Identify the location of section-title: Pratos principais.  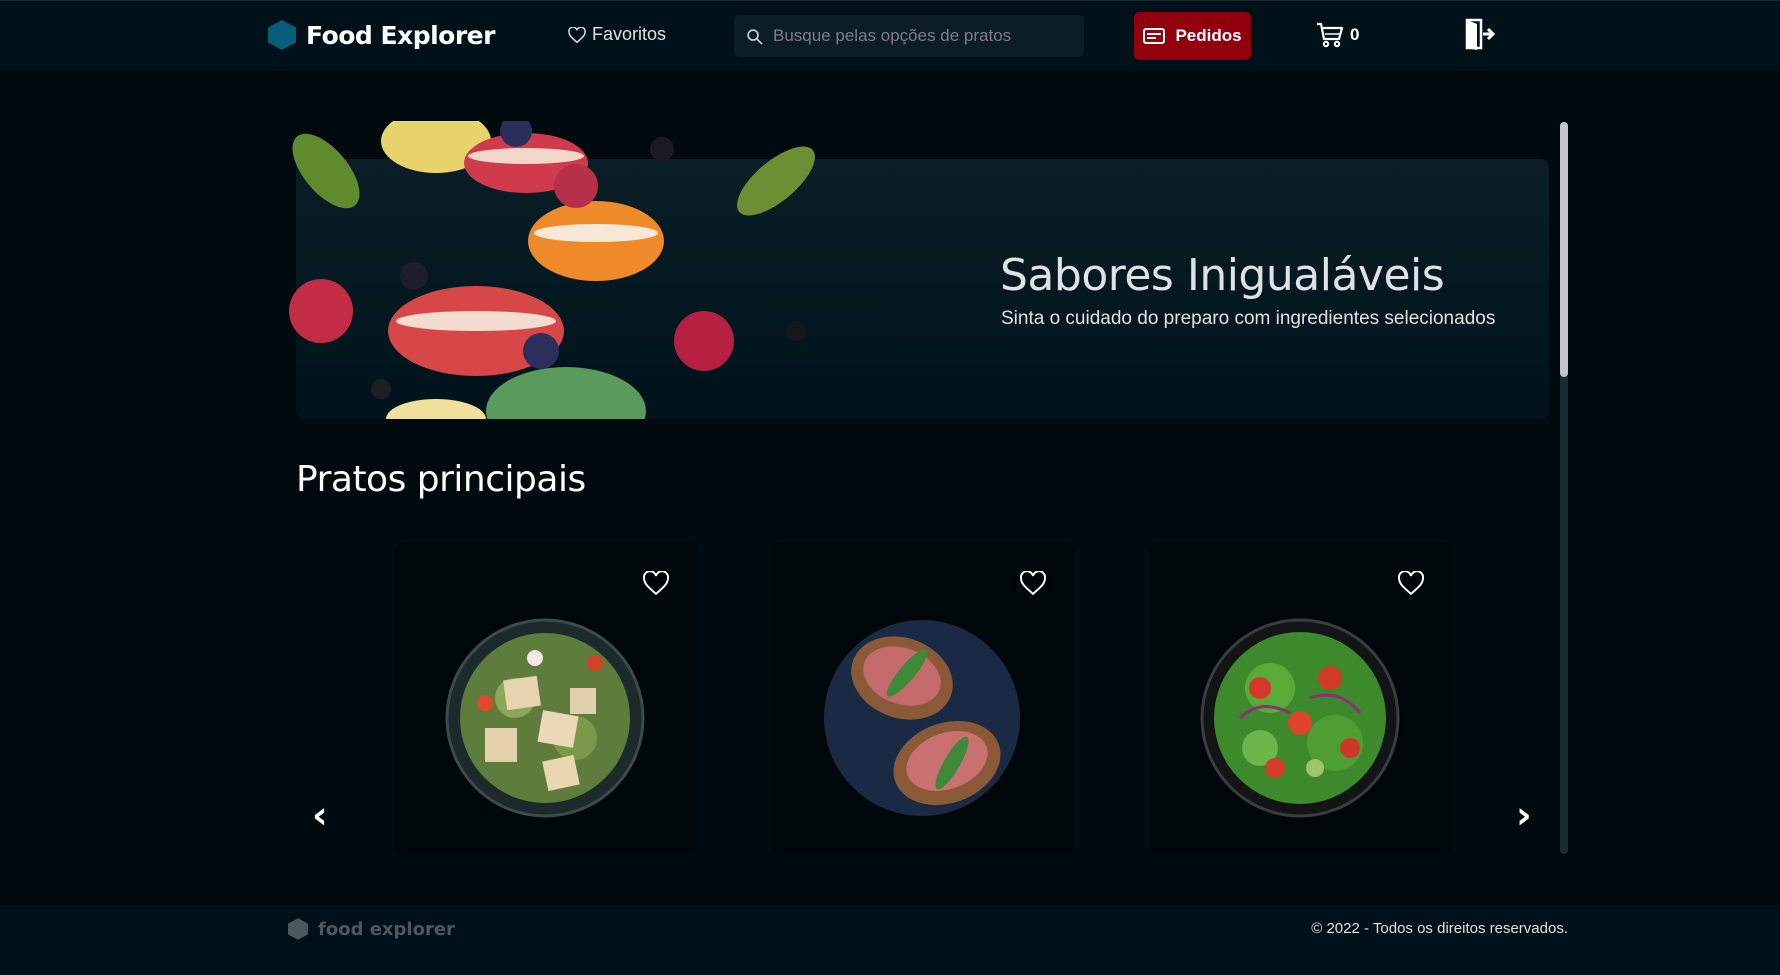
(441, 479).